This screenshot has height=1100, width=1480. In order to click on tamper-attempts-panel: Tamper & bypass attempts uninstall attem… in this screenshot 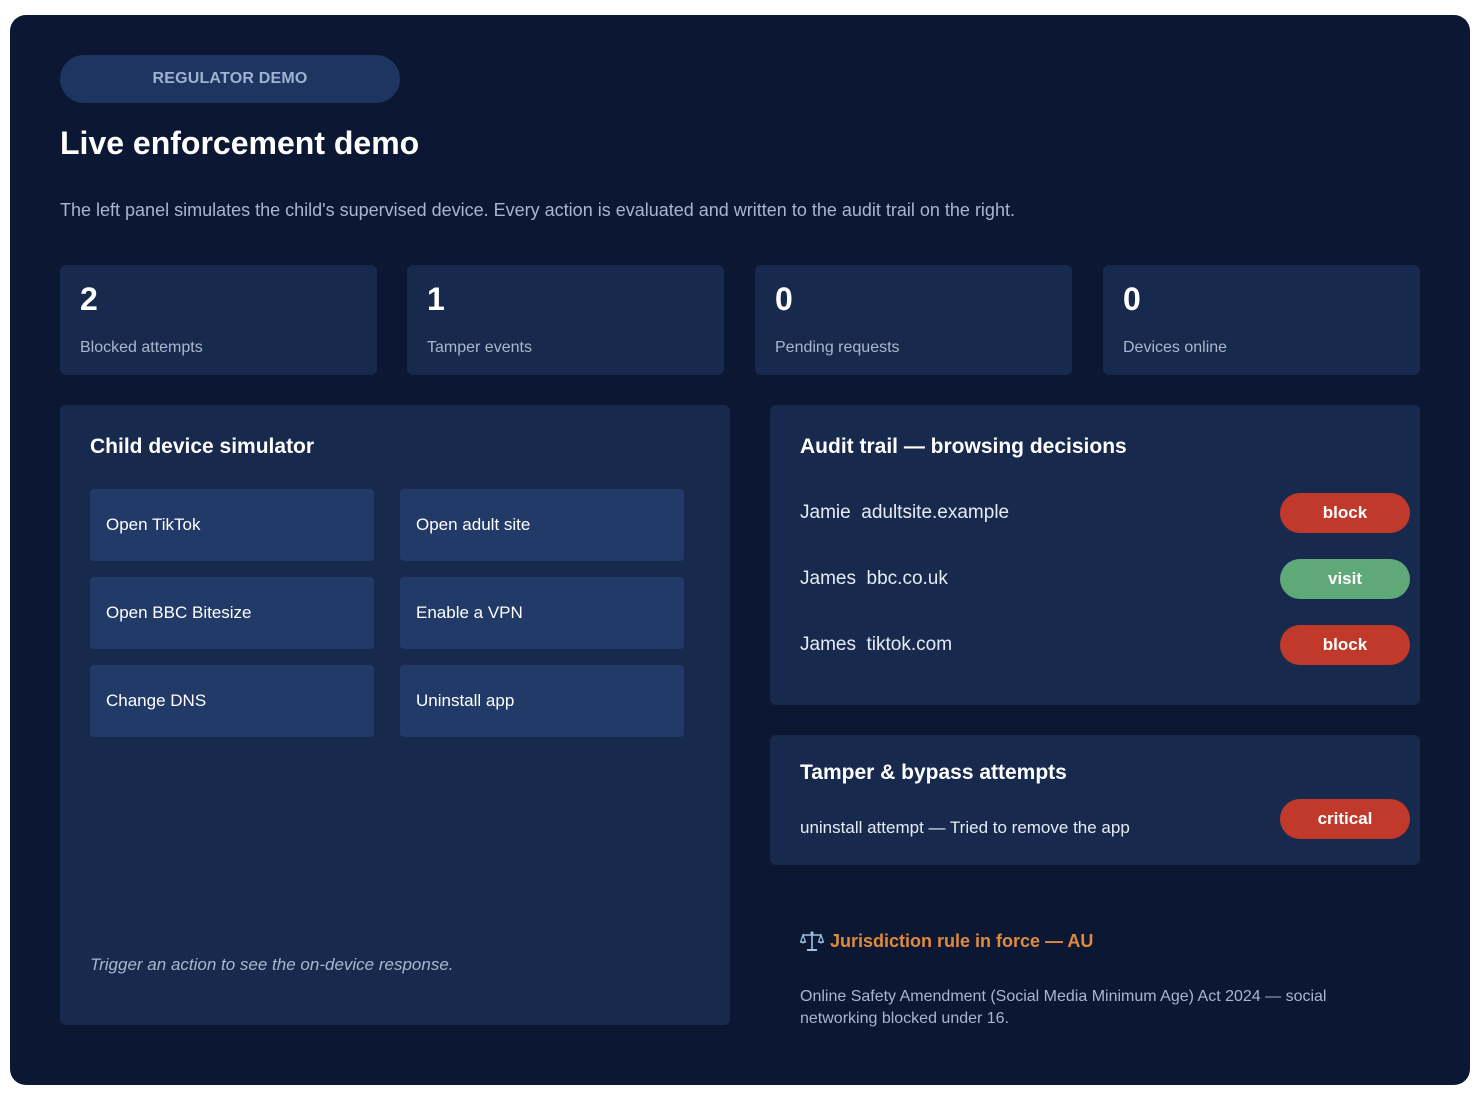, I will do `click(1095, 800)`.